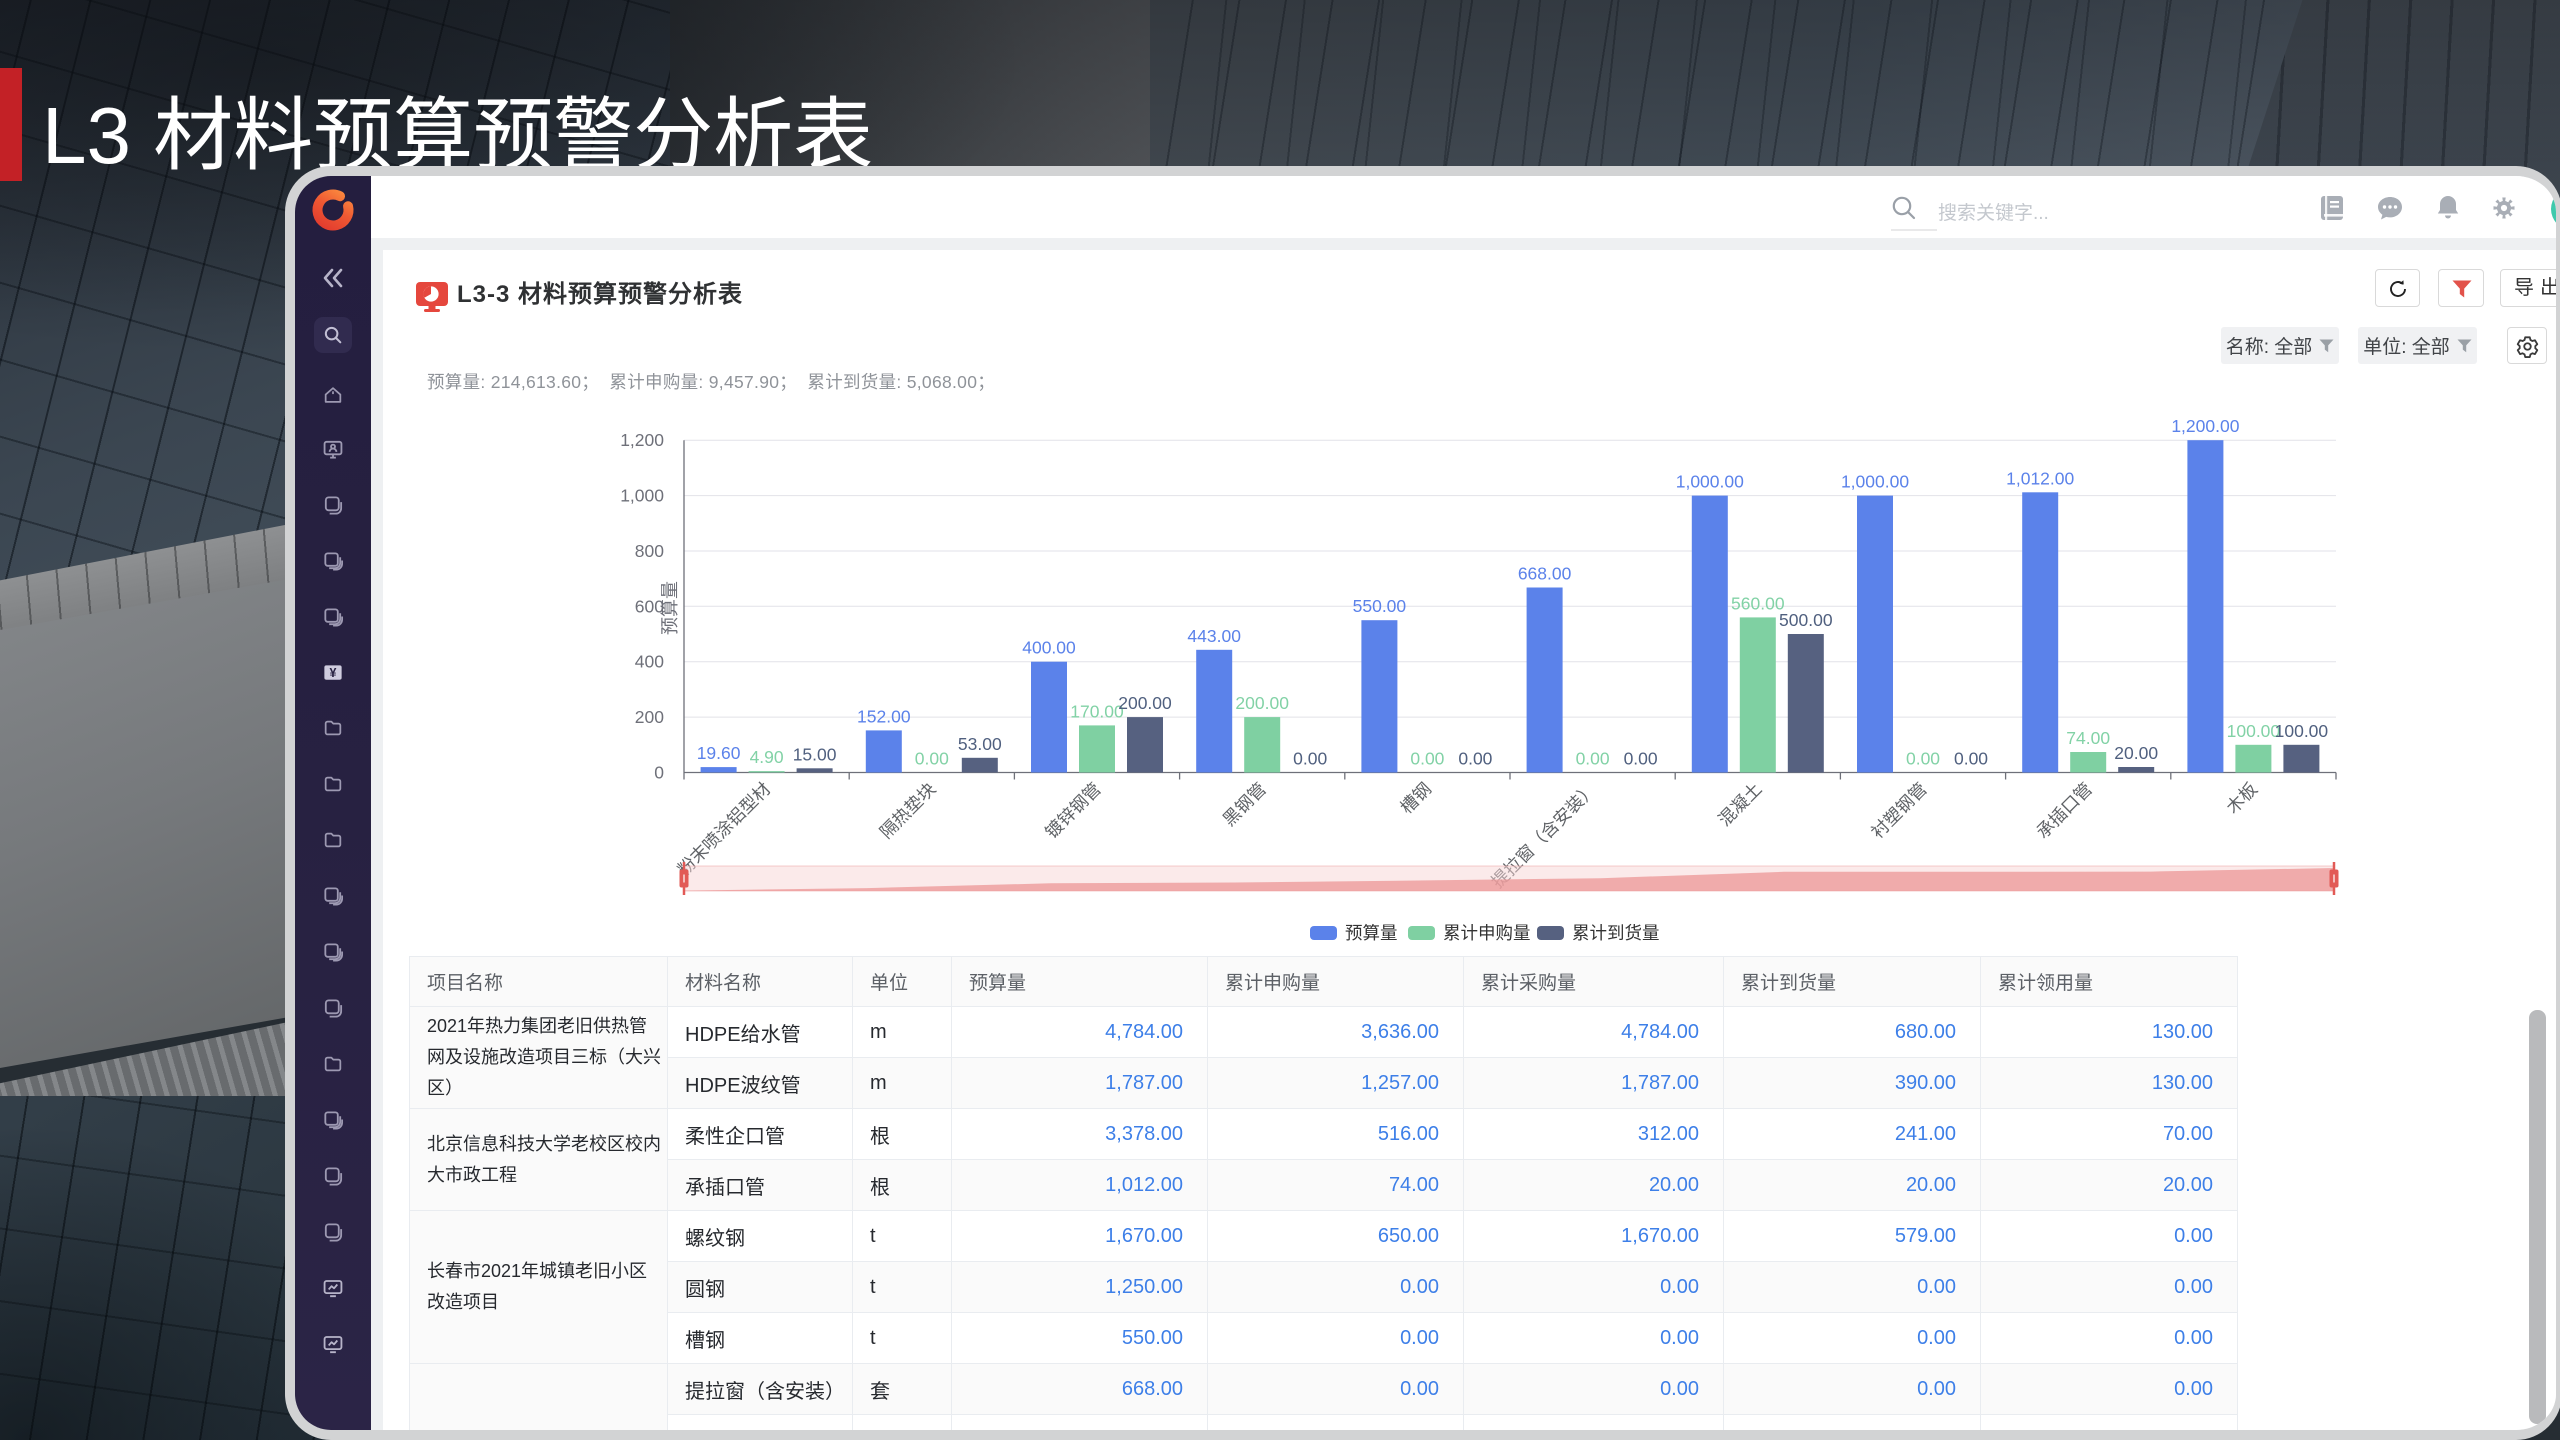 This screenshot has height=1440, width=2560. What do you see at coordinates (1616, 933) in the screenshot?
I see `svg-text: 累计到货量` at bounding box center [1616, 933].